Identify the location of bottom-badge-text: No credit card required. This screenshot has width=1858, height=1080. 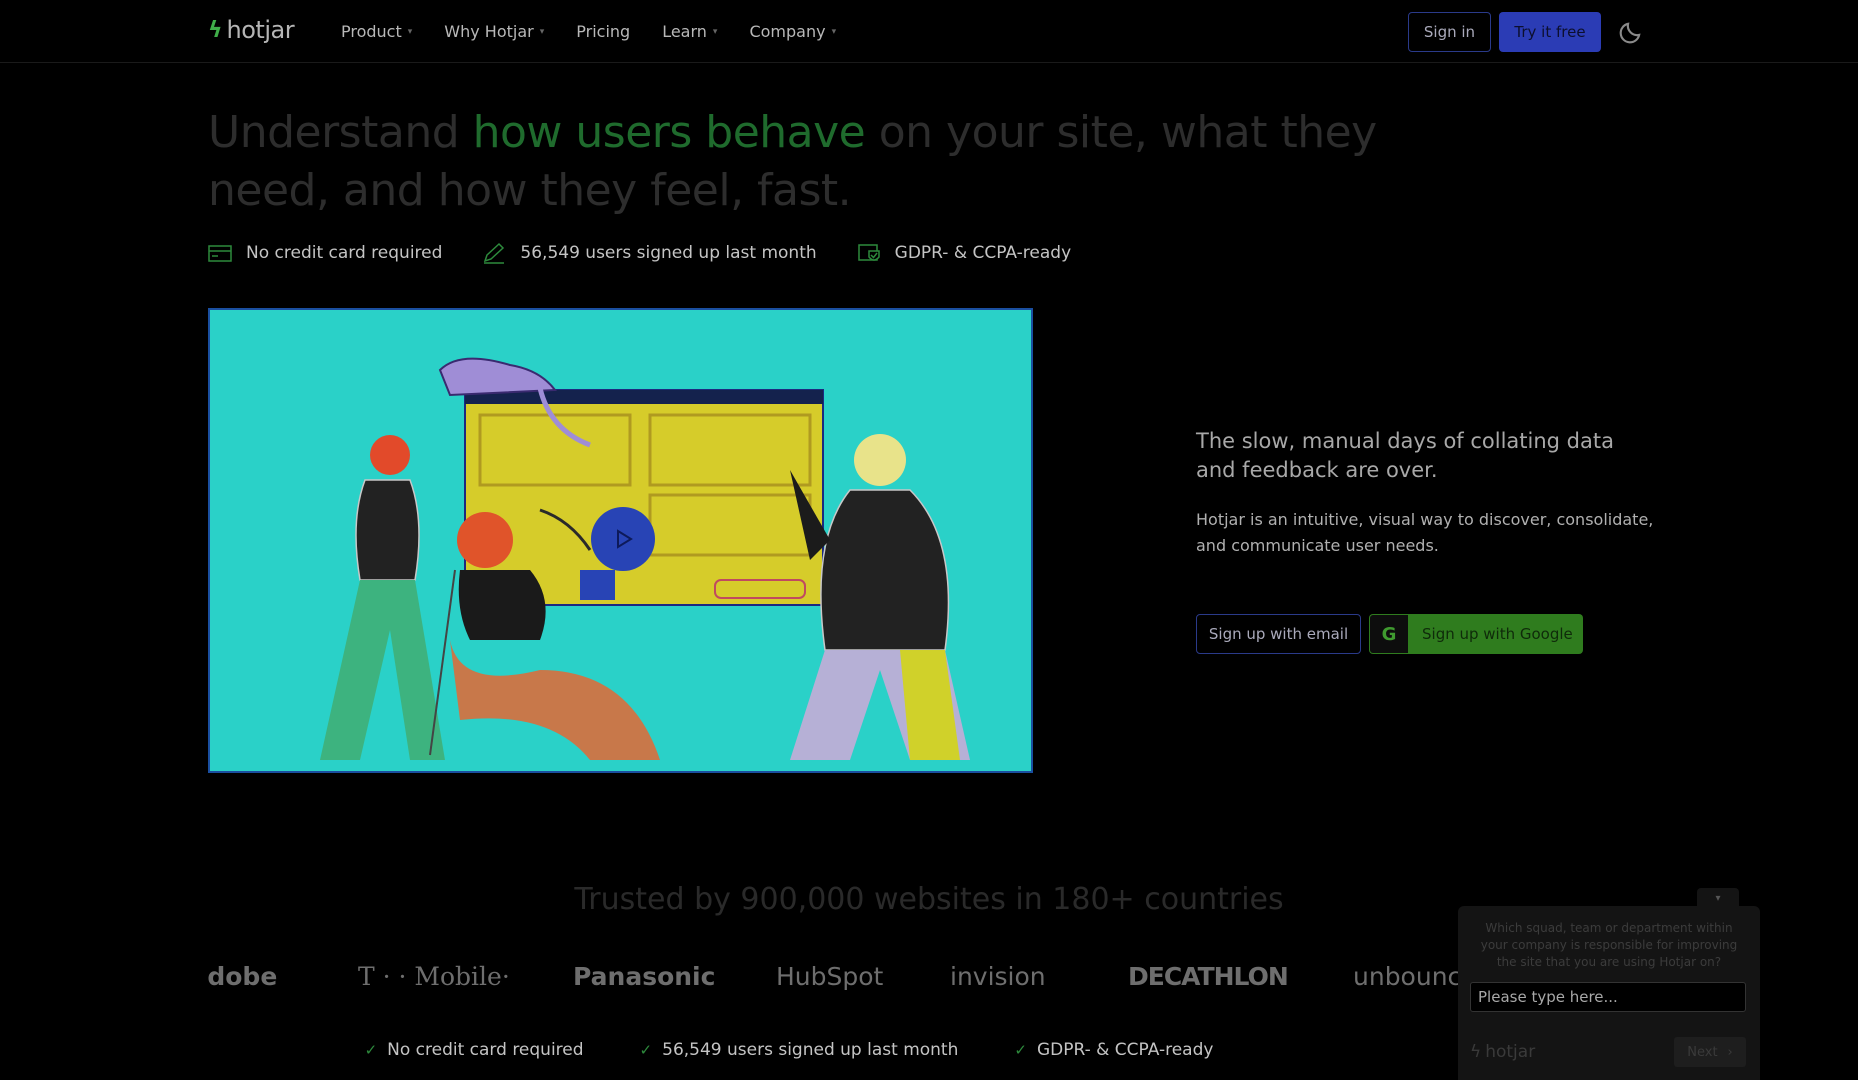
(485, 1050).